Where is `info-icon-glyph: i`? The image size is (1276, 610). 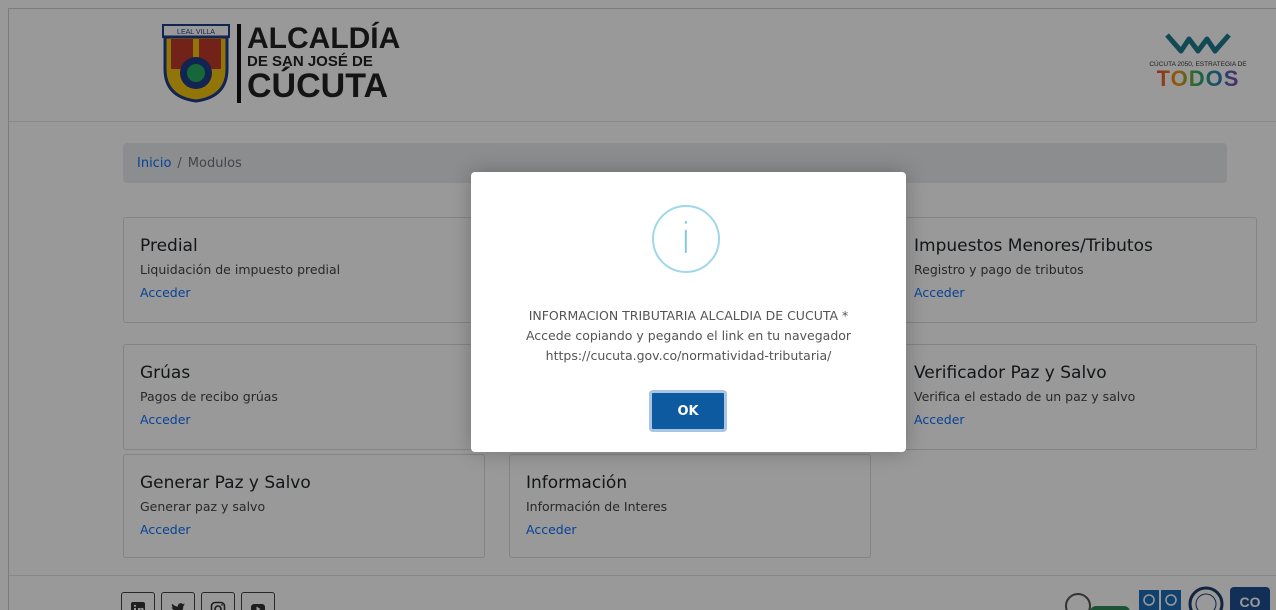
info-icon-glyph: i is located at coordinates (686, 238).